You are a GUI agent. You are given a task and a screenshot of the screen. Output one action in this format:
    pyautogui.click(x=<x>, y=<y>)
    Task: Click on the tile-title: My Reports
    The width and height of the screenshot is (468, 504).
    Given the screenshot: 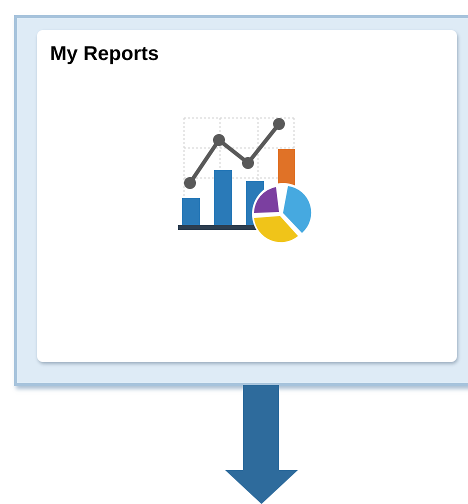 What is the action you would take?
    pyautogui.click(x=104, y=54)
    